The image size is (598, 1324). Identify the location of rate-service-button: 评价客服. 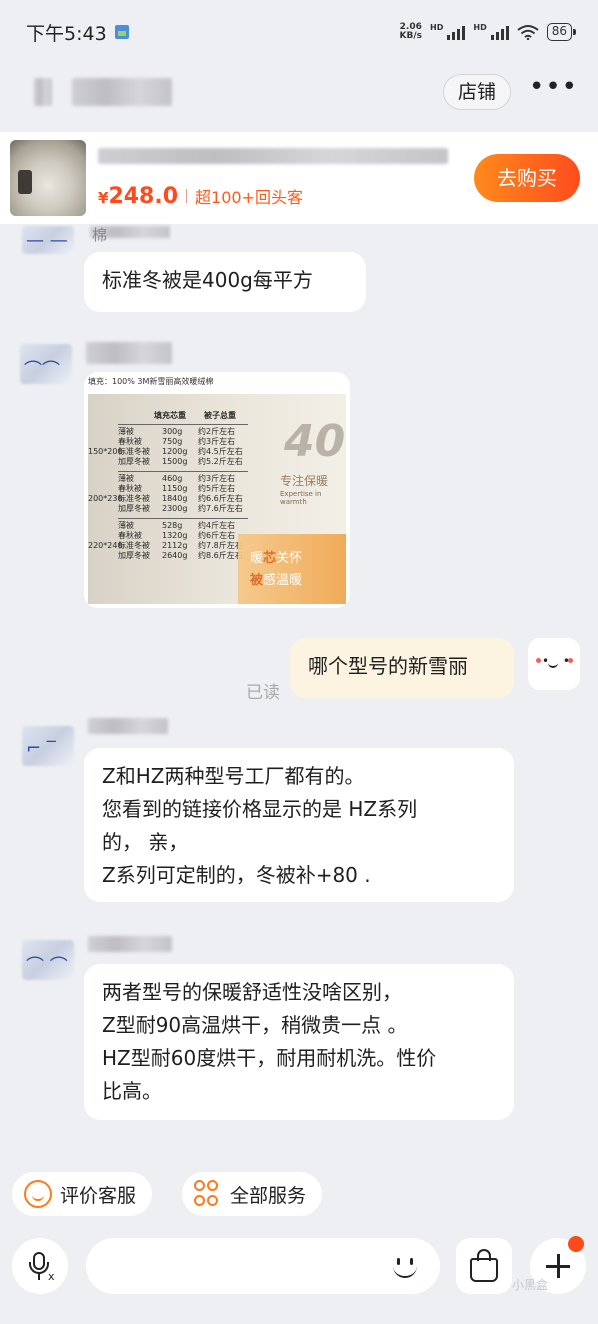
(82, 1194).